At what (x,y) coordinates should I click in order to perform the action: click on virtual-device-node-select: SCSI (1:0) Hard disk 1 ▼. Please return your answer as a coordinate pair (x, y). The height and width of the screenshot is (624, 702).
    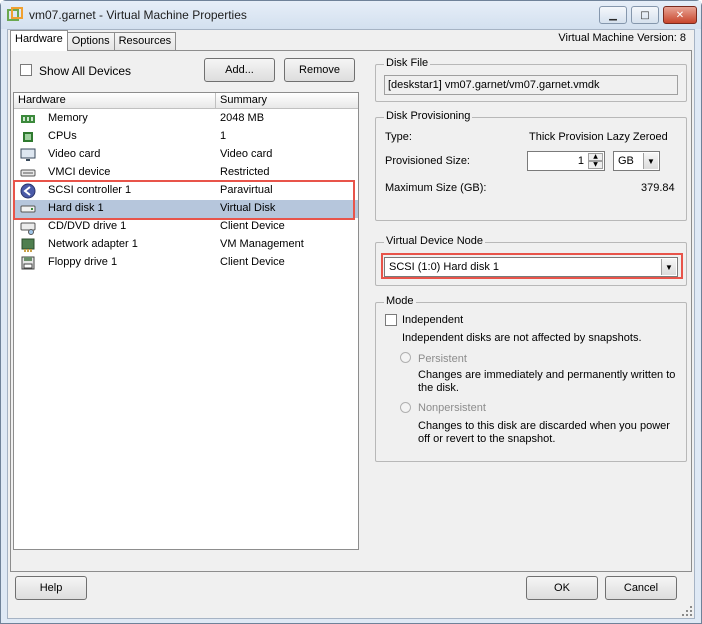
    Looking at the image, I should click on (531, 267).